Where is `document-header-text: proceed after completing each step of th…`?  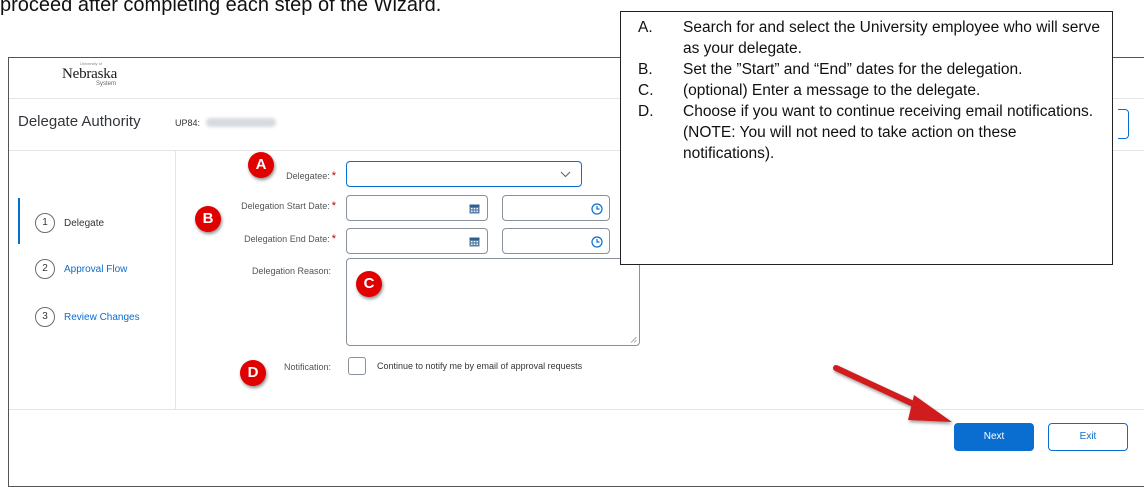
document-header-text: proceed after completing each step of th… is located at coordinates (221, 8).